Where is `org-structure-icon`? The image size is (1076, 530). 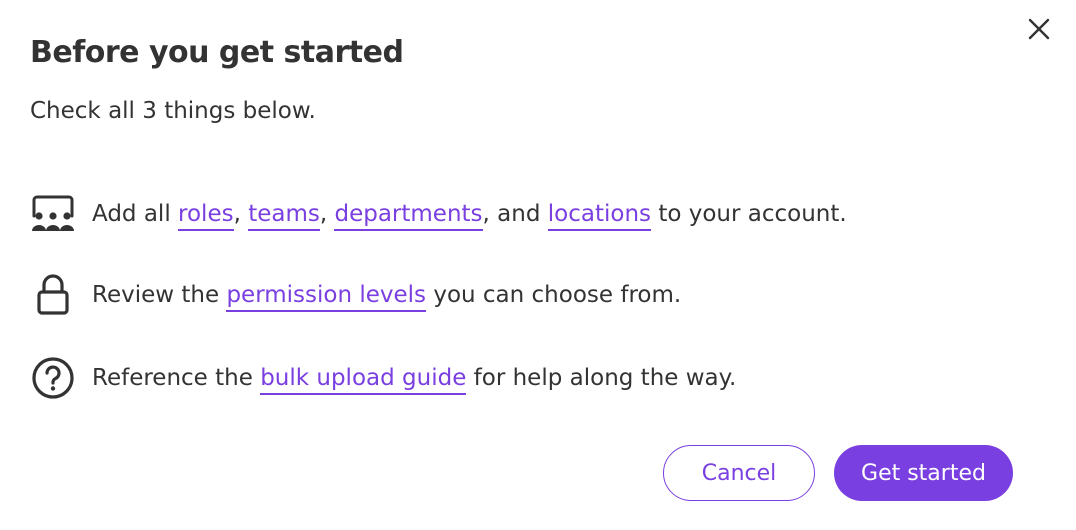 org-structure-icon is located at coordinates (53, 214).